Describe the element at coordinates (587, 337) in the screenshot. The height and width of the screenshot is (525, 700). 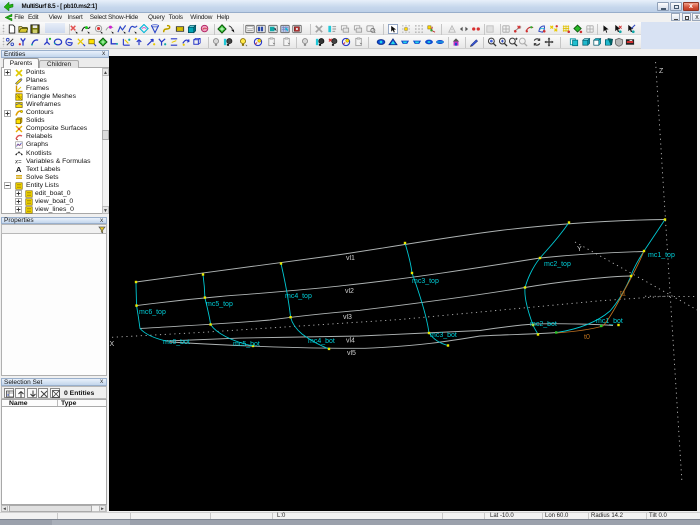
I see `svg-text: t0` at that location.